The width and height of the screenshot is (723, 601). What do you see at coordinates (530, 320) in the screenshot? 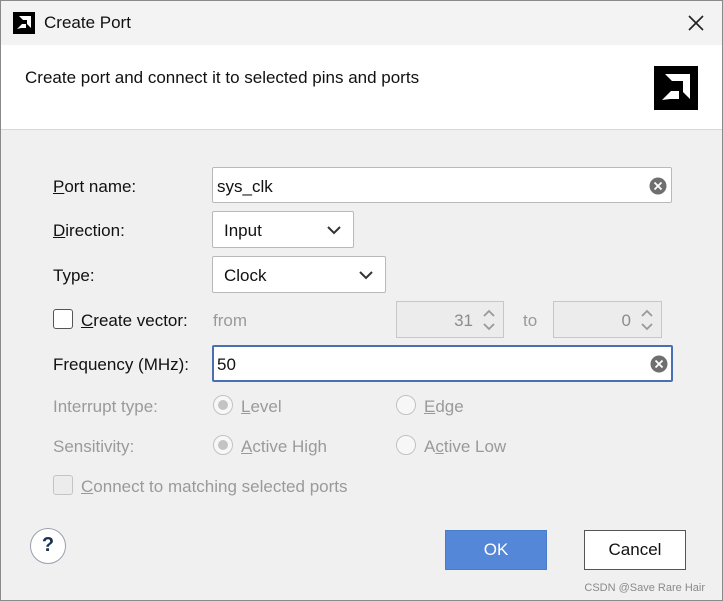
I see `vector-to-label: to` at bounding box center [530, 320].